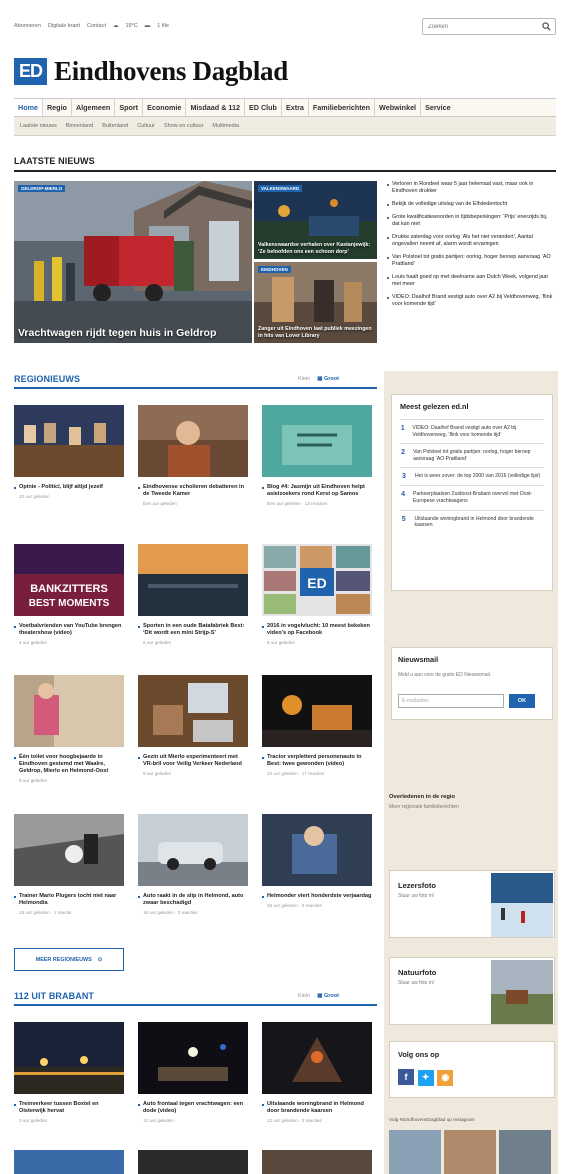  I want to click on site-logo: ED Eindhovens Dagblad, so click(151, 71).